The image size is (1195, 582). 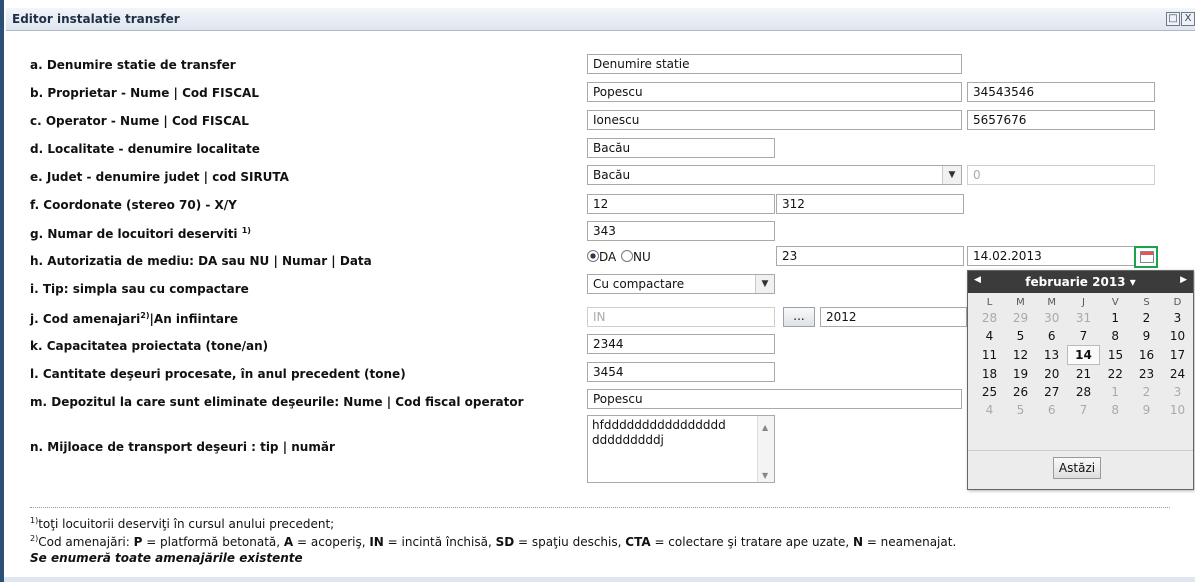 I want to click on proprietar-nume-input: Popescu, so click(x=774, y=92).